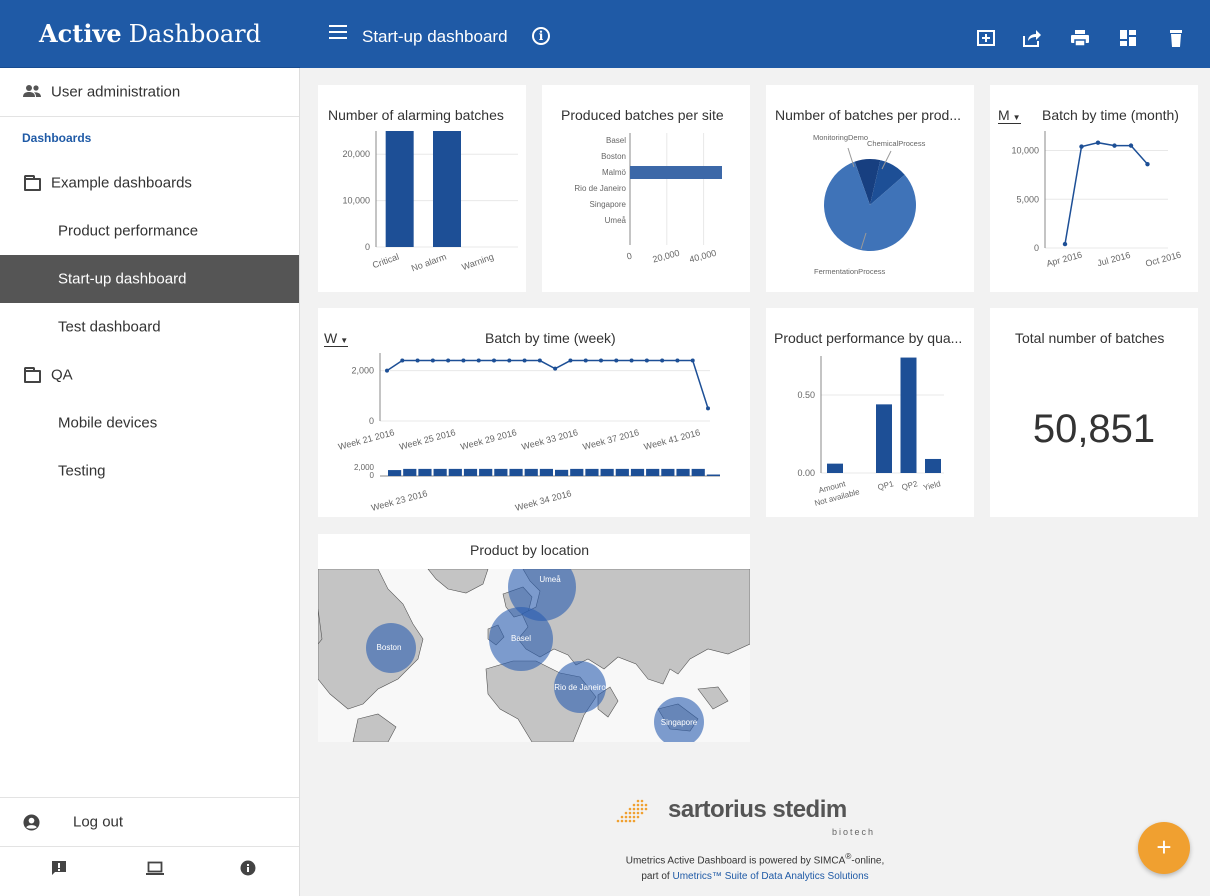  Describe the element at coordinates (1176, 38) in the screenshot. I see `delete-icon` at that location.